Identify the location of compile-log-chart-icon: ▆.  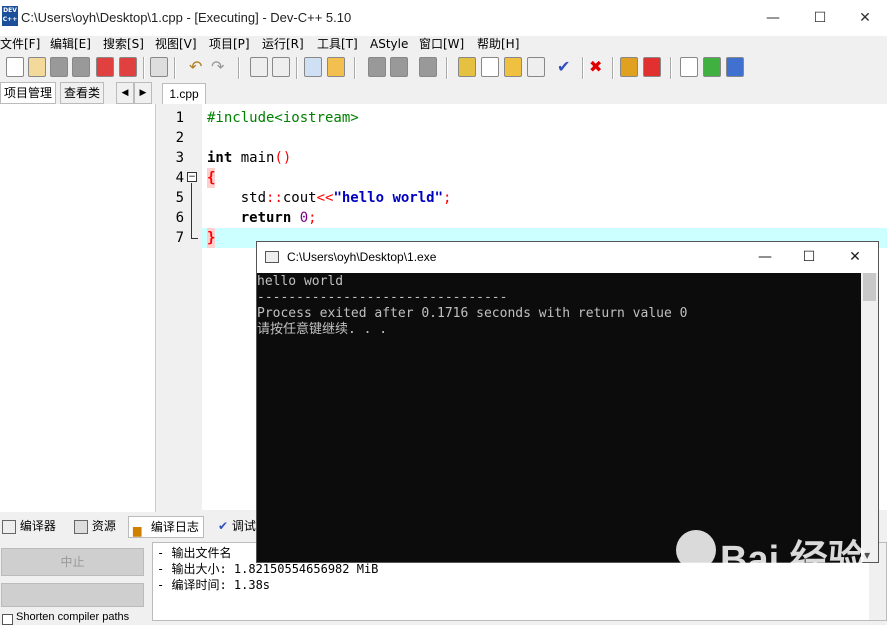
(137, 530).